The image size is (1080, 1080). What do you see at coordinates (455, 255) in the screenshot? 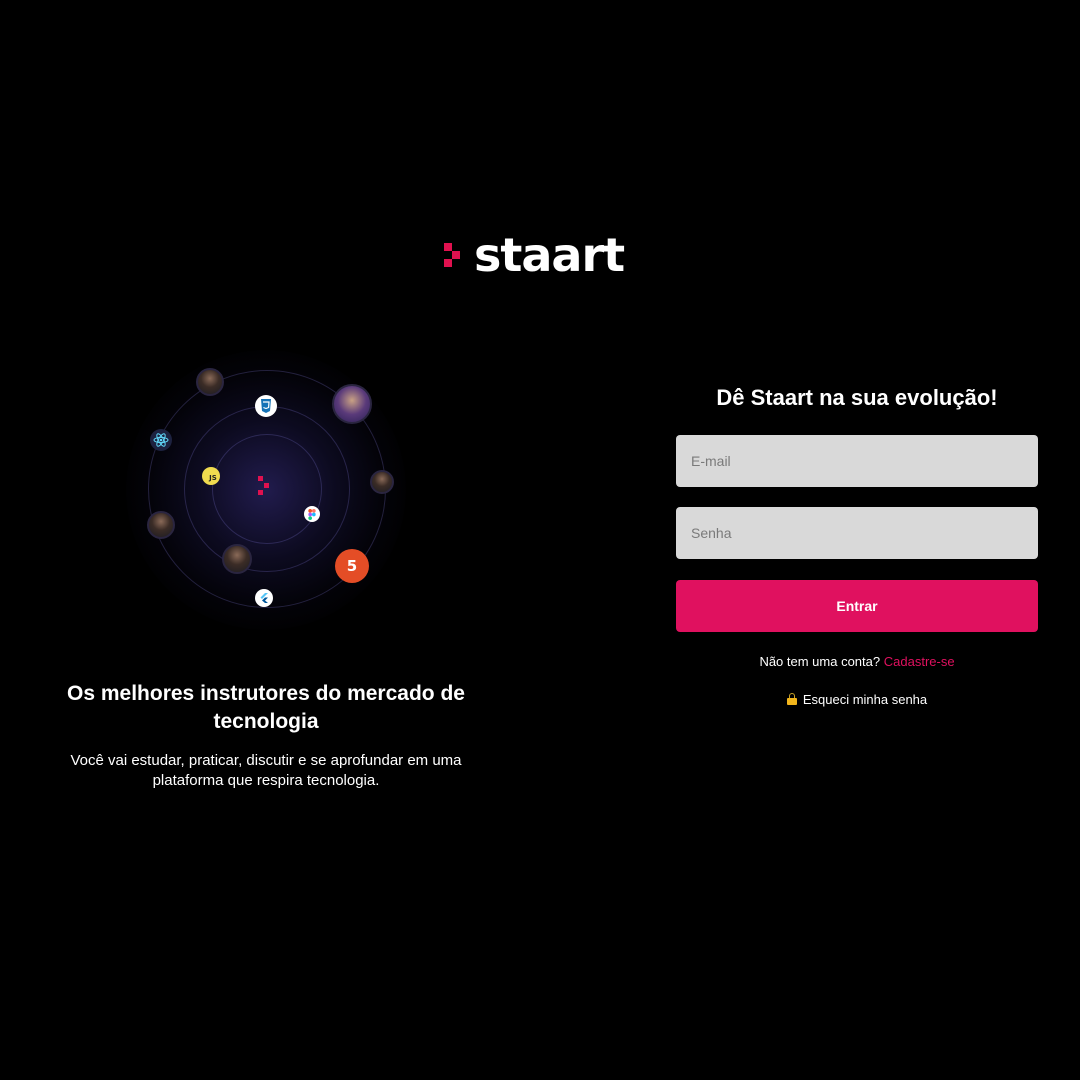
I see `staart-logo-icon` at bounding box center [455, 255].